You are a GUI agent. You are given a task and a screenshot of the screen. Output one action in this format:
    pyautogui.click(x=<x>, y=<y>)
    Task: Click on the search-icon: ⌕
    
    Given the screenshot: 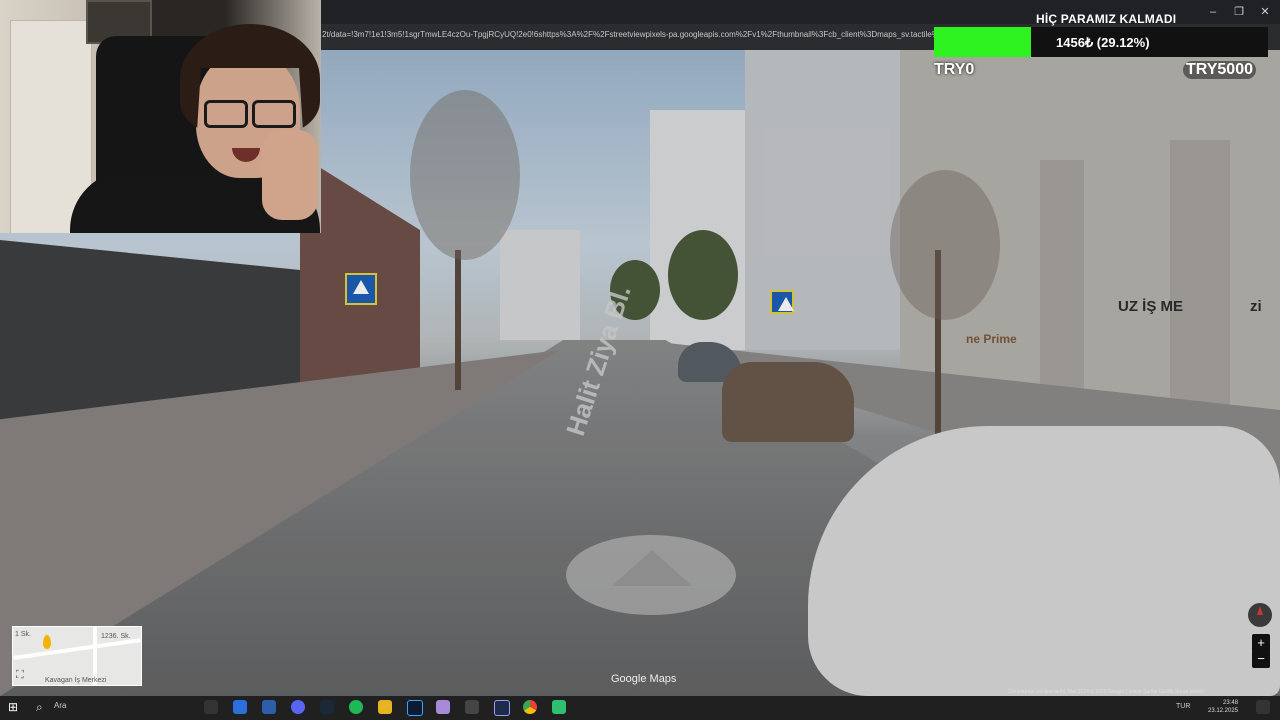 What is the action you would take?
    pyautogui.click(x=39, y=707)
    